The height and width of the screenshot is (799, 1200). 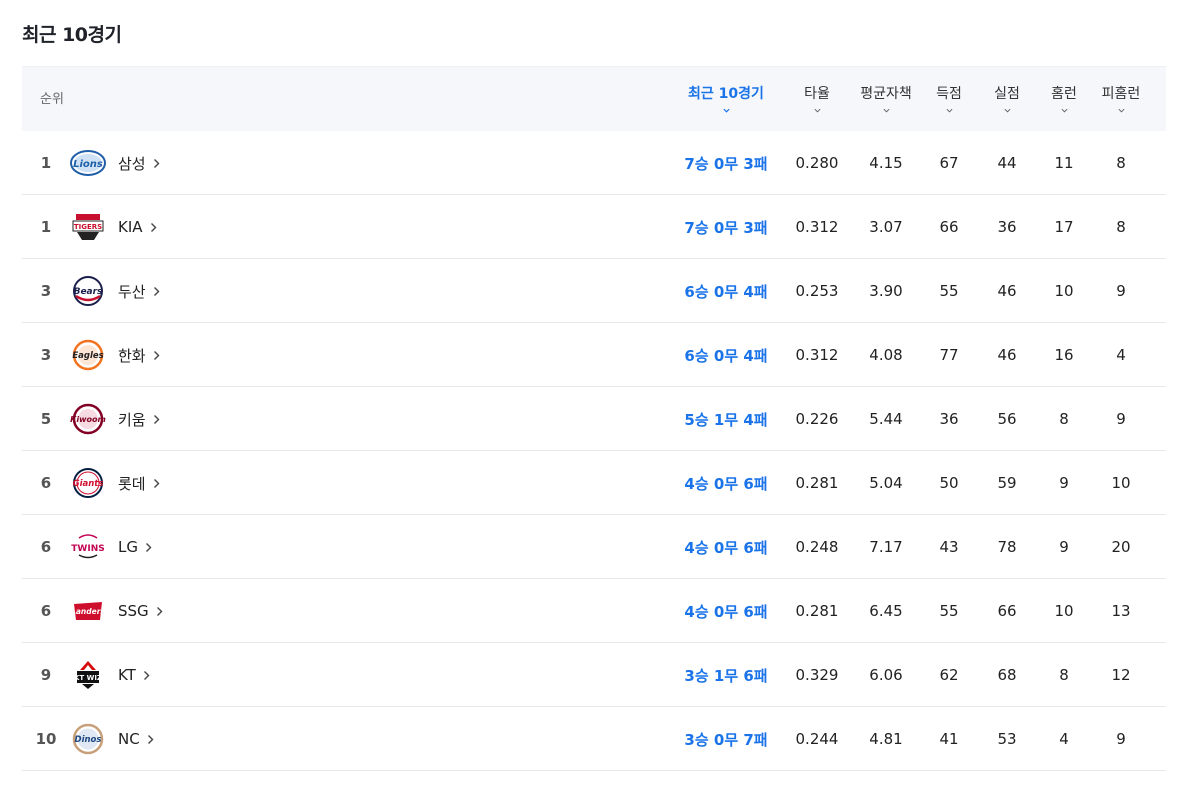 What do you see at coordinates (1007, 163) in the screenshot?
I see `runs-allowed: 44` at bounding box center [1007, 163].